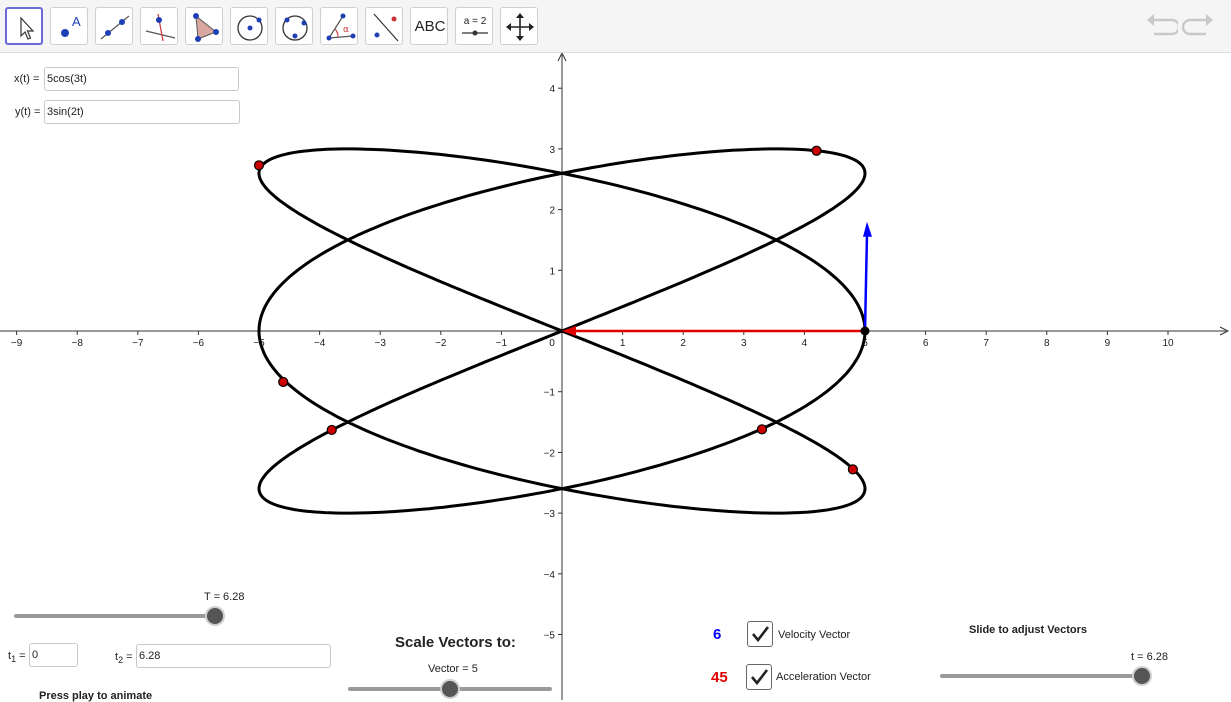 The height and width of the screenshot is (702, 1231). I want to click on reflect-tool-button, so click(384, 26).